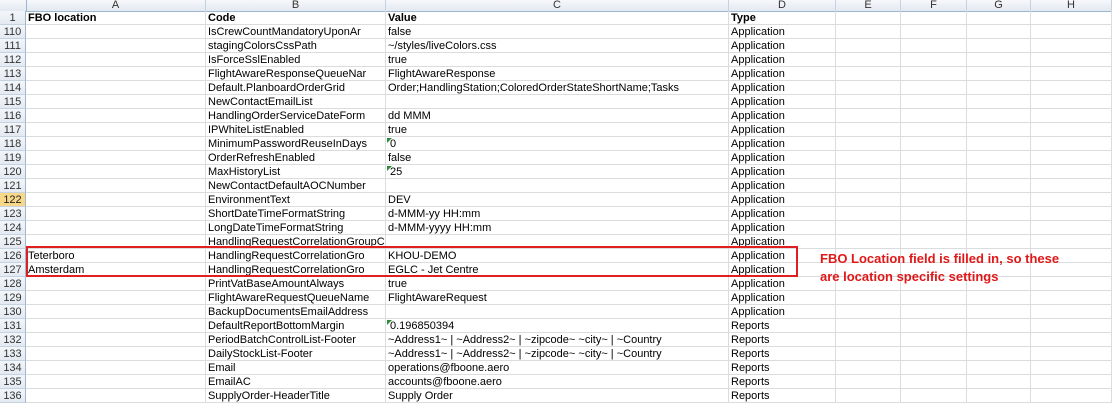 The width and height of the screenshot is (1112, 404). I want to click on cell-b: LongDateTimeFormatString, so click(296, 228).